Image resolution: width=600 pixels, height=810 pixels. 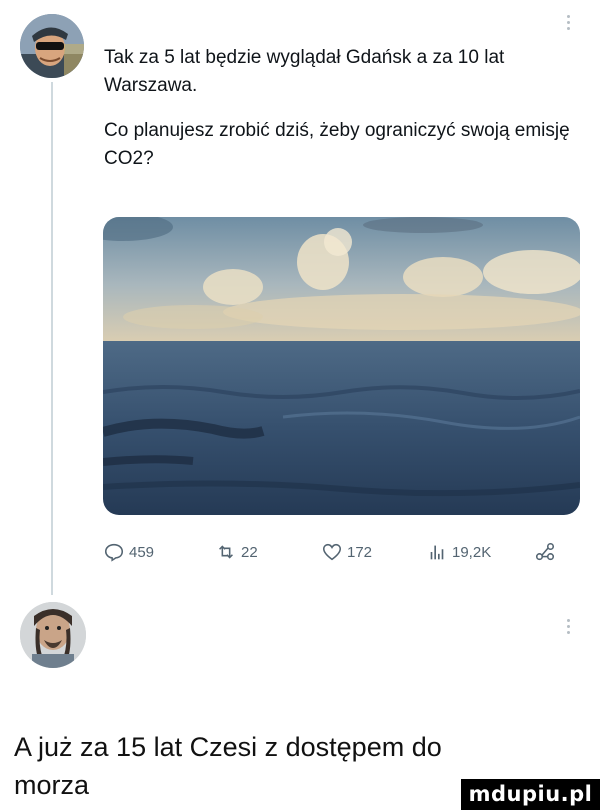 I want to click on user-avatar, so click(x=53, y=635).